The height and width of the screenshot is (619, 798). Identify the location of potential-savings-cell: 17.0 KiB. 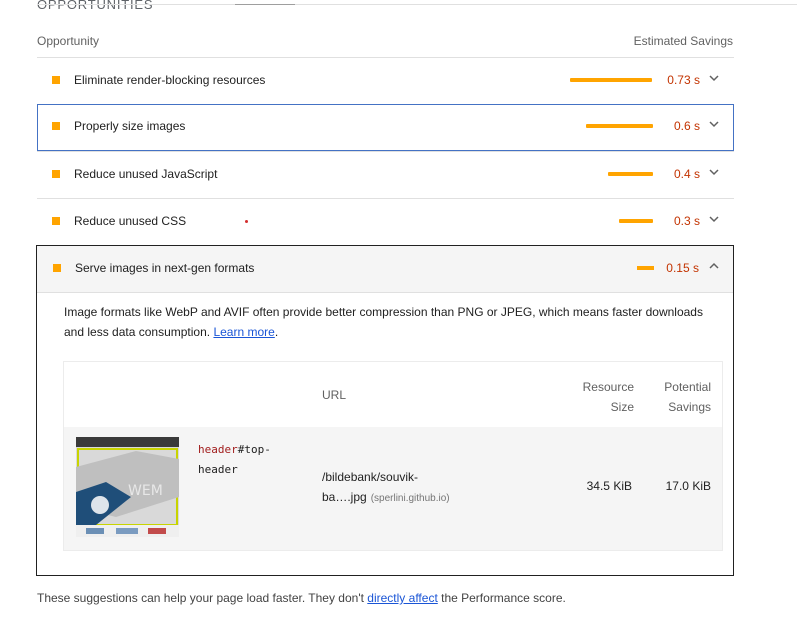
(688, 486).